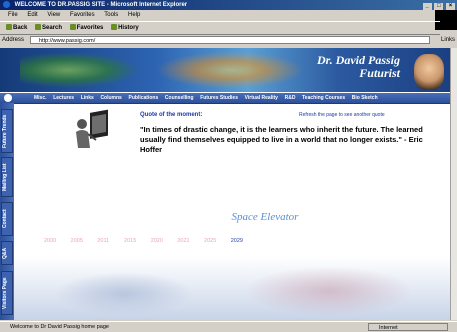 Image resolution: width=457 pixels, height=332 pixels. What do you see at coordinates (216, 241) in the screenshot?
I see `year-link: 2025` at bounding box center [216, 241].